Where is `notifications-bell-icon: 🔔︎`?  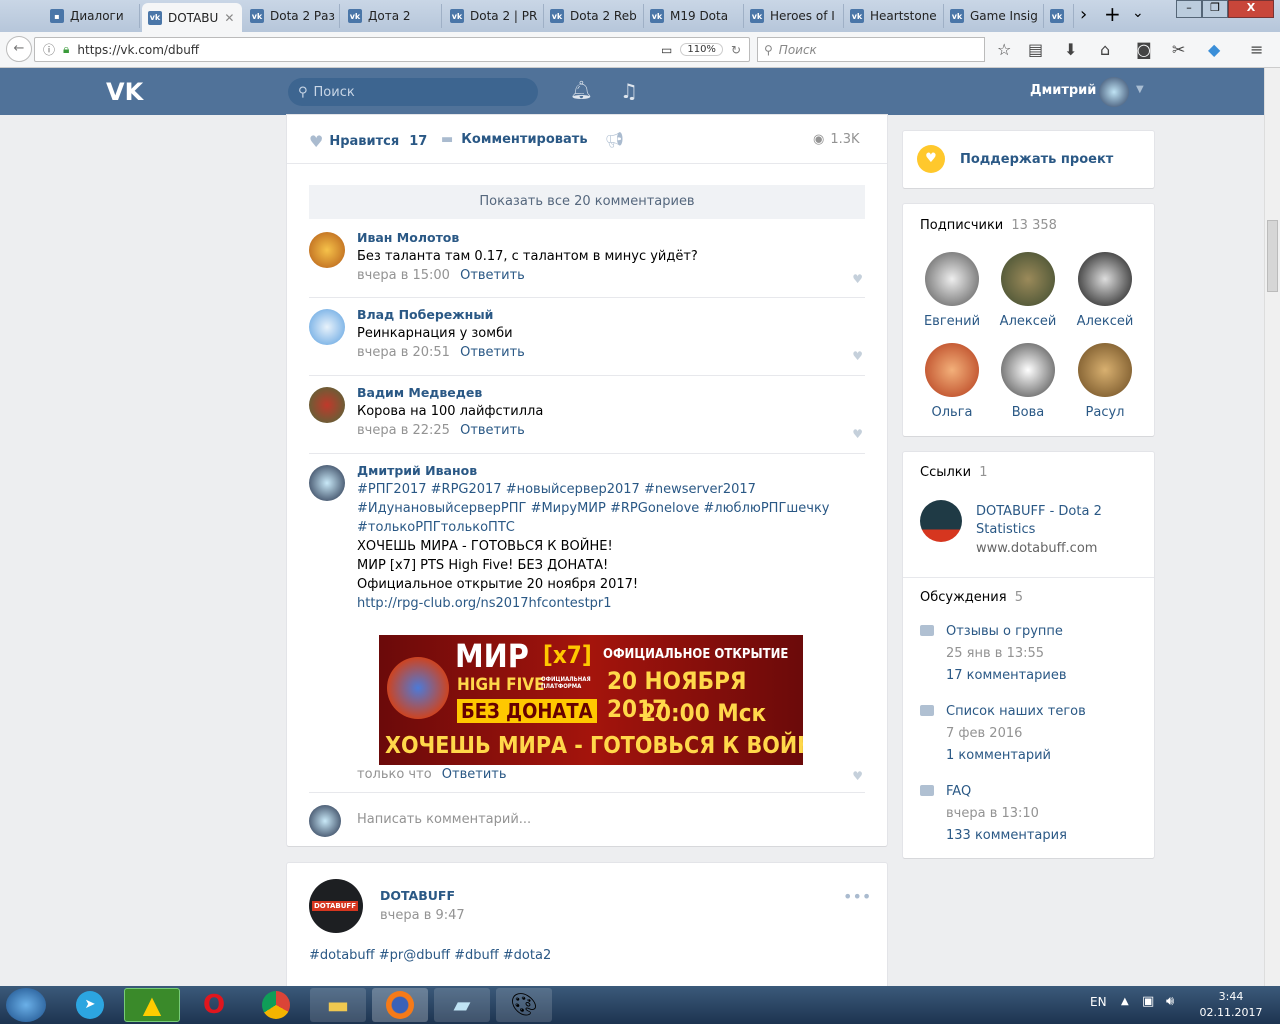 notifications-bell-icon: 🔔︎ is located at coordinates (581, 90).